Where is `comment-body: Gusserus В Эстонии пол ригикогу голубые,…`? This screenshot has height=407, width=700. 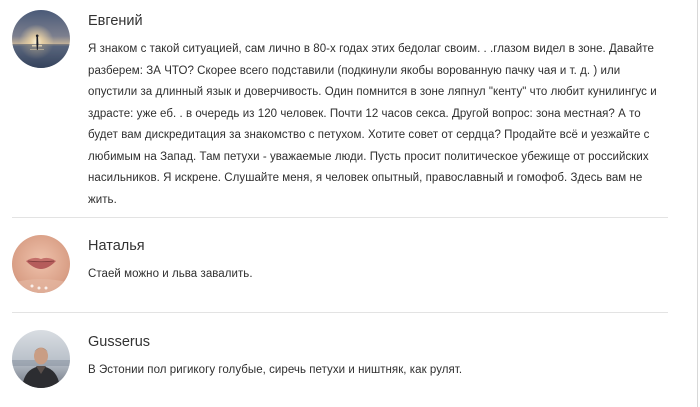
comment-body: Gusserus В Эстонии пол ригикогу голубые,… is located at coordinates (378, 357).